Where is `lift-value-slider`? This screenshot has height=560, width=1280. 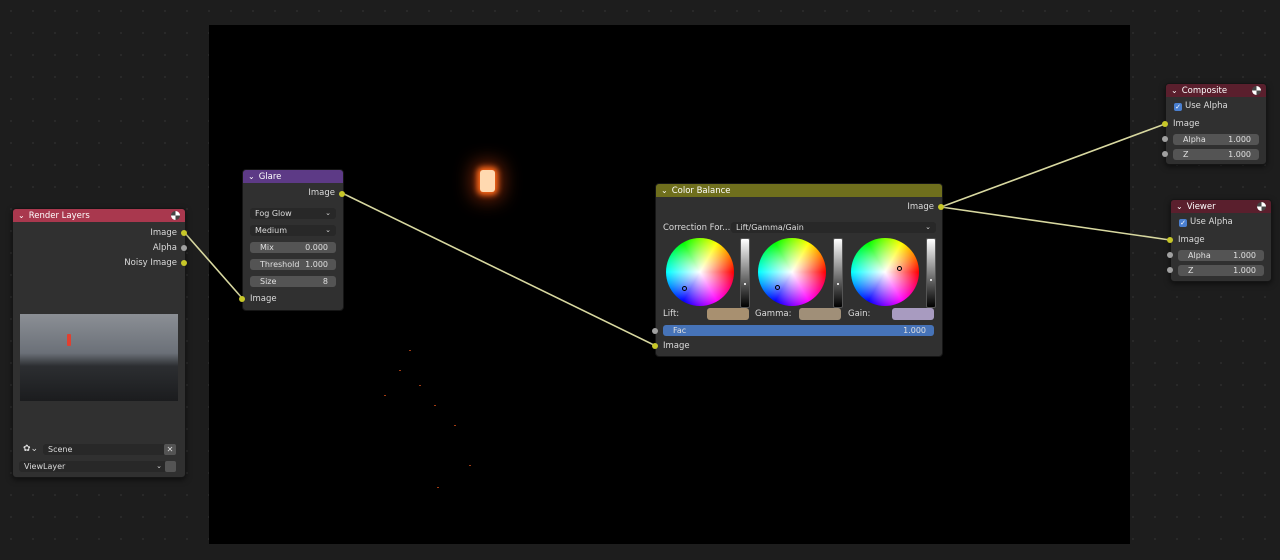
lift-value-slider is located at coordinates (745, 273).